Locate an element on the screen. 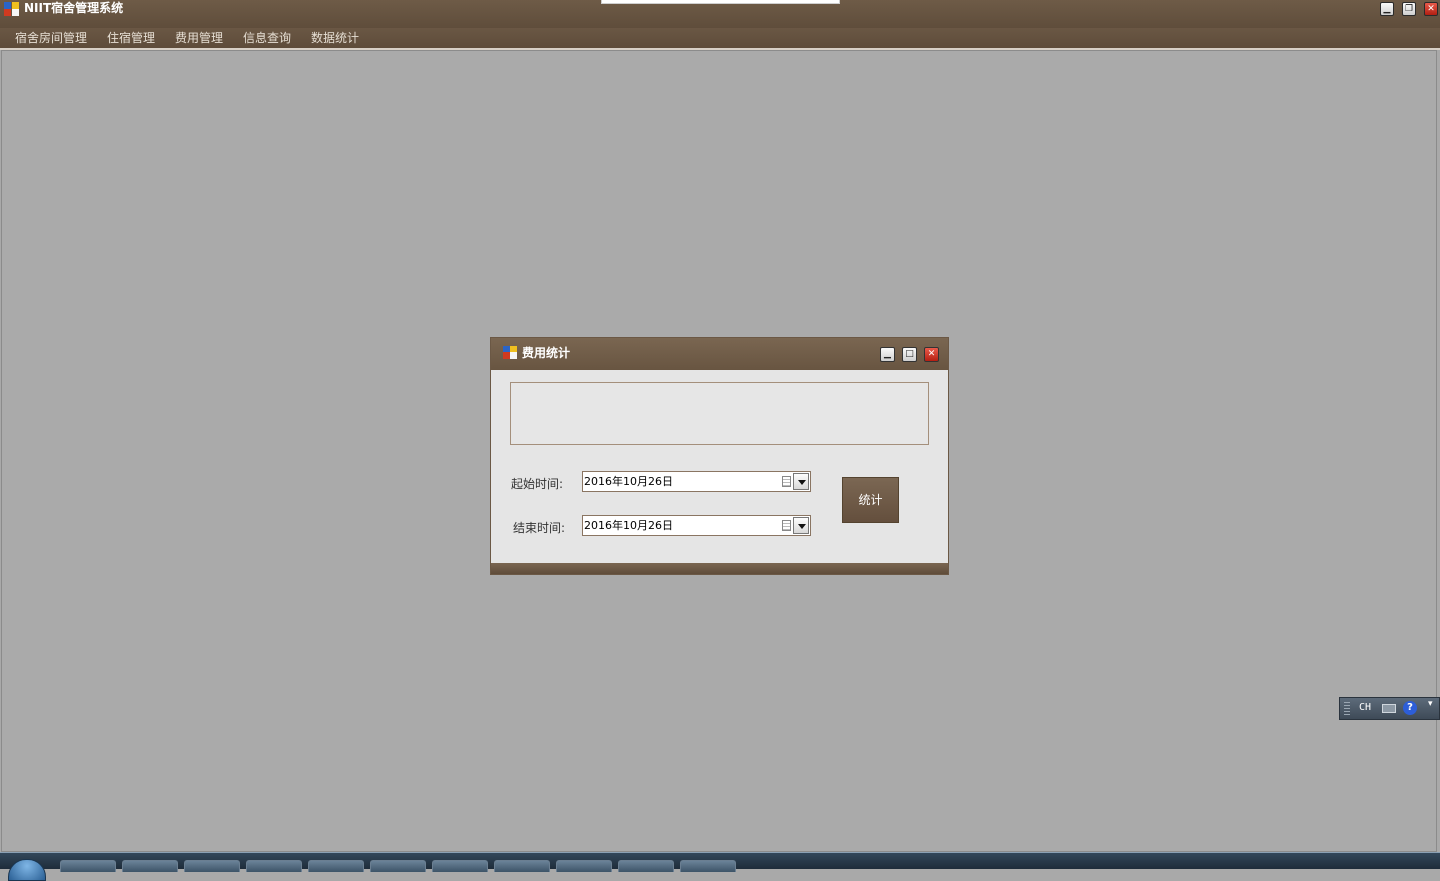  end-date-picker: 2016年10月26日 is located at coordinates (696, 525).